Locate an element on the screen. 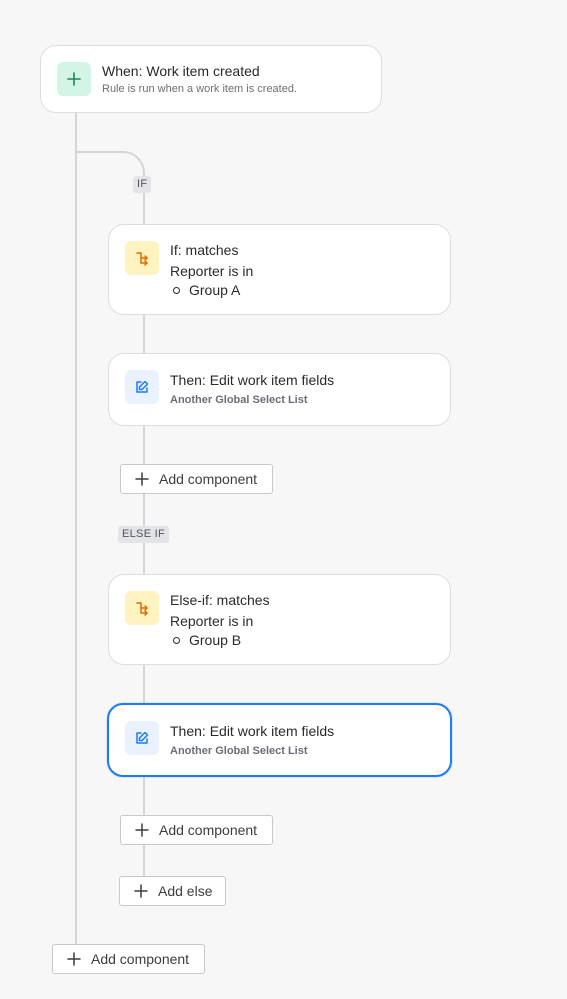  if-condition-card: If: matches Reporter is in Group A is located at coordinates (279, 269).